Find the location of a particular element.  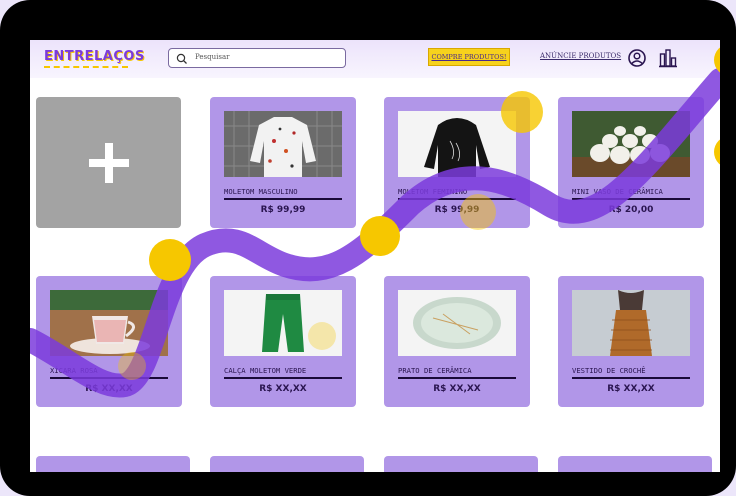

product-card-vestido-croche: VESTIDO DE CROCHÊ R$ XX,XX is located at coordinates (631, 341).